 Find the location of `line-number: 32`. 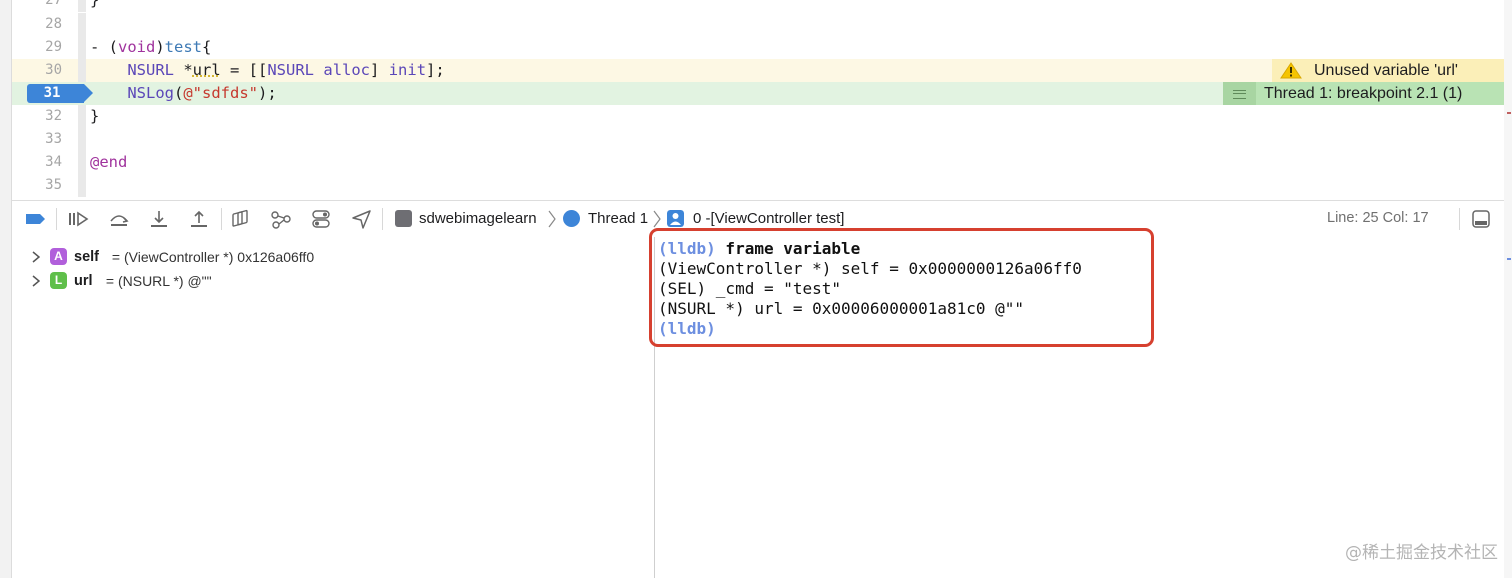

line-number: 32 is located at coordinates (53, 116).